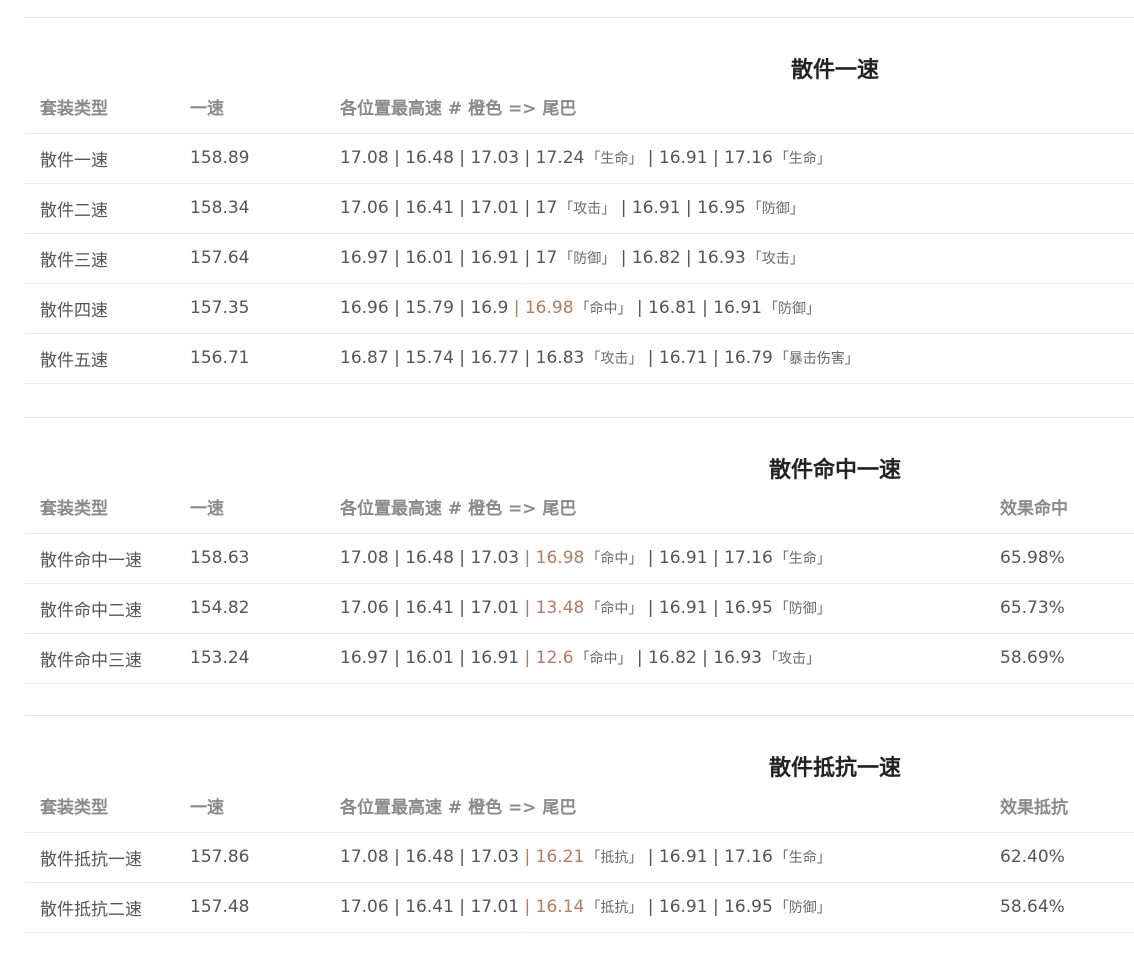 The height and width of the screenshot is (956, 1134). I want to click on speed-cell: 157.86, so click(250, 857).